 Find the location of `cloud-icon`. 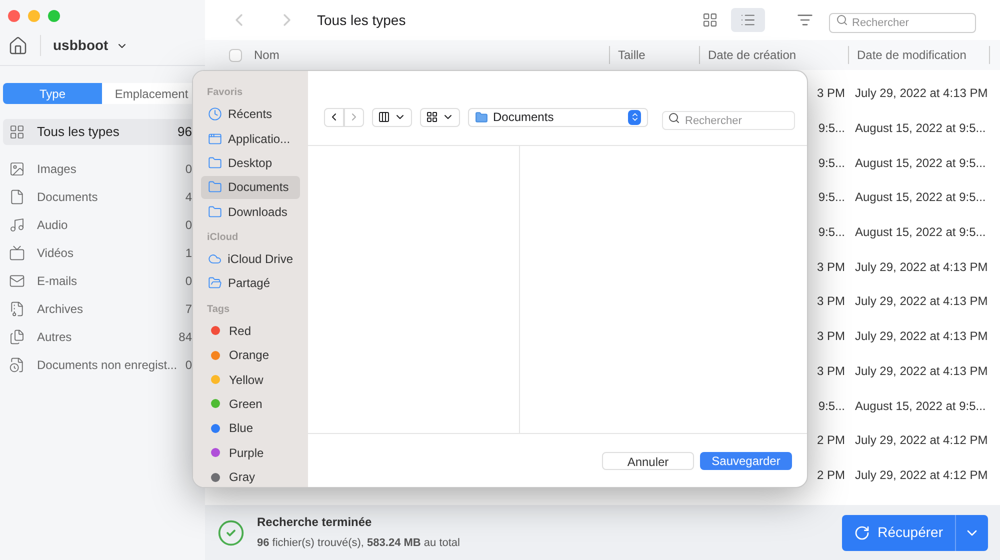

cloud-icon is located at coordinates (215, 259).